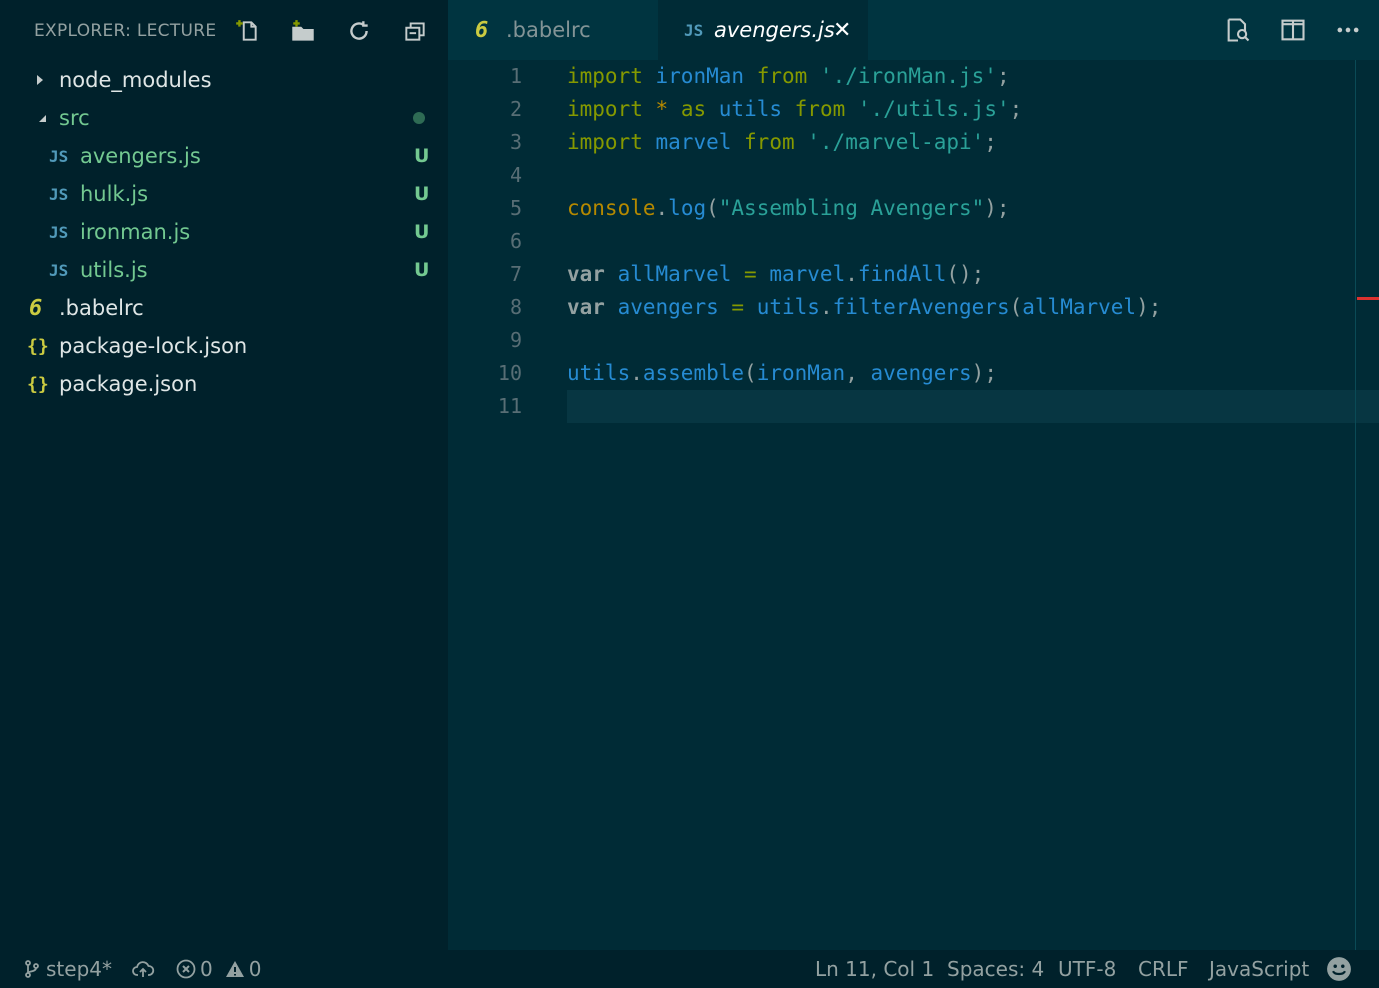 Image resolution: width=1379 pixels, height=988 pixels. What do you see at coordinates (515, 208) in the screenshot?
I see `line-number: 5` at bounding box center [515, 208].